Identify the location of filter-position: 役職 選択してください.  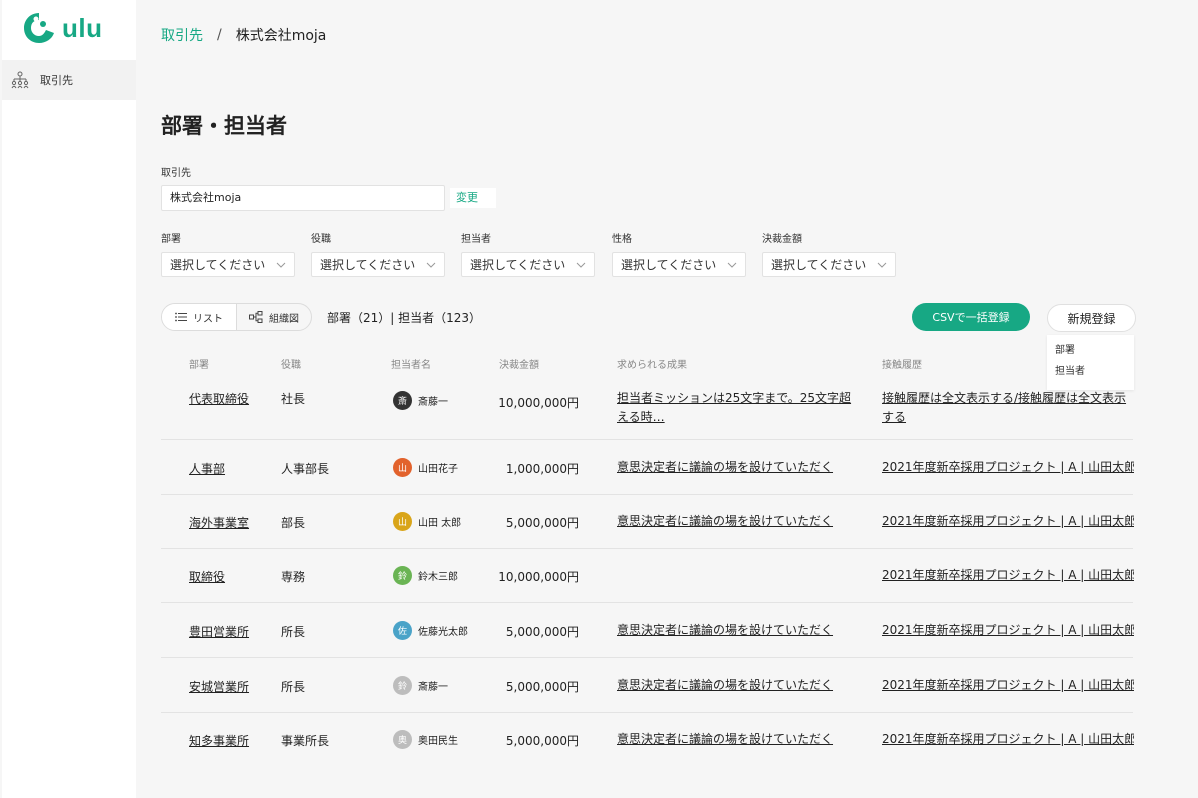
(378, 253).